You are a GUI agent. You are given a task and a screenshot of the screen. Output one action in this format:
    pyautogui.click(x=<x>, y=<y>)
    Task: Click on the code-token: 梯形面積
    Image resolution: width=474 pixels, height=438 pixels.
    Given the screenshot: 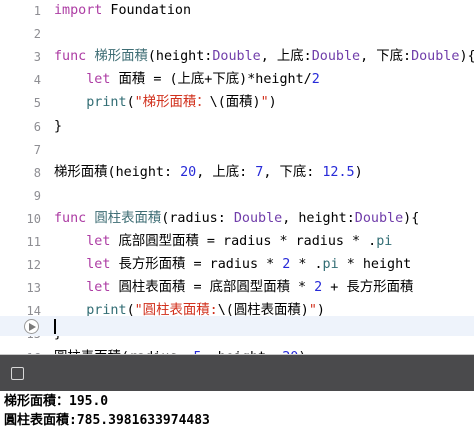 What is the action you would take?
    pyautogui.click(x=121, y=57)
    